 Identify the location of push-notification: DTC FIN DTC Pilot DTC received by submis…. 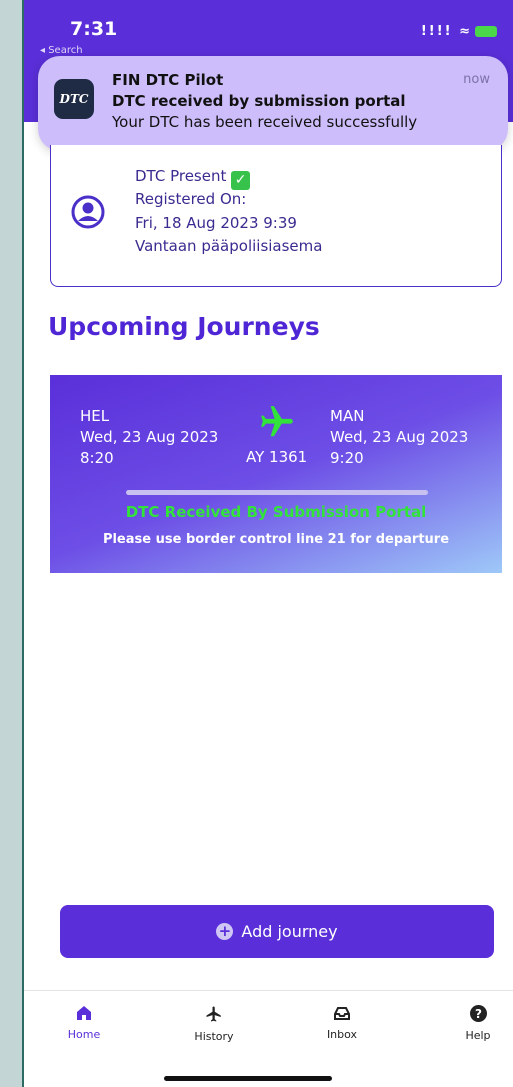
(273, 103).